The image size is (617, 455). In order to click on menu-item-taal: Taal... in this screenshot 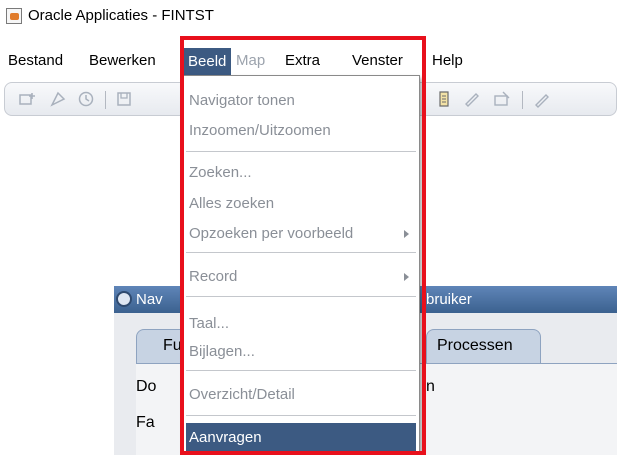, I will do `click(301, 324)`.